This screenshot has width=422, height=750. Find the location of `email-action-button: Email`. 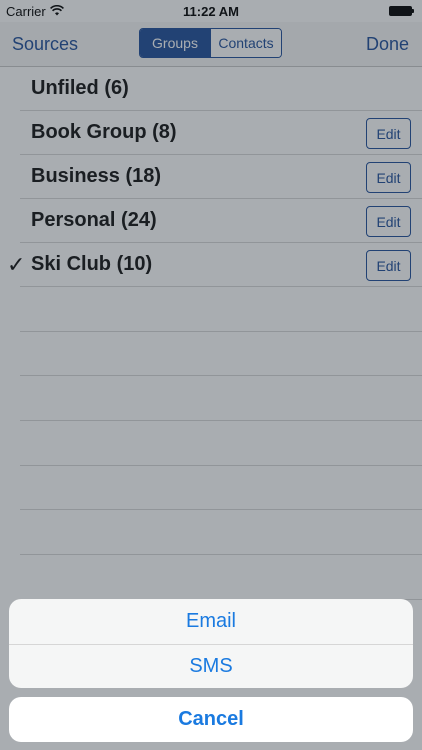

email-action-button: Email is located at coordinates (211, 621).